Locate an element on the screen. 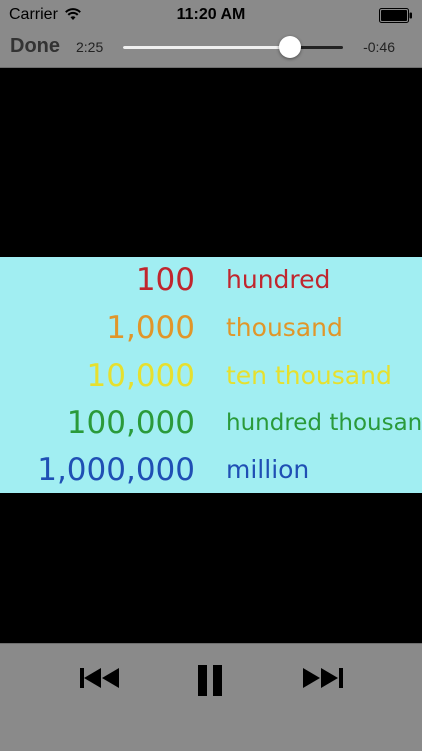 The height and width of the screenshot is (751, 422). scrubber-thumb is located at coordinates (290, 47).